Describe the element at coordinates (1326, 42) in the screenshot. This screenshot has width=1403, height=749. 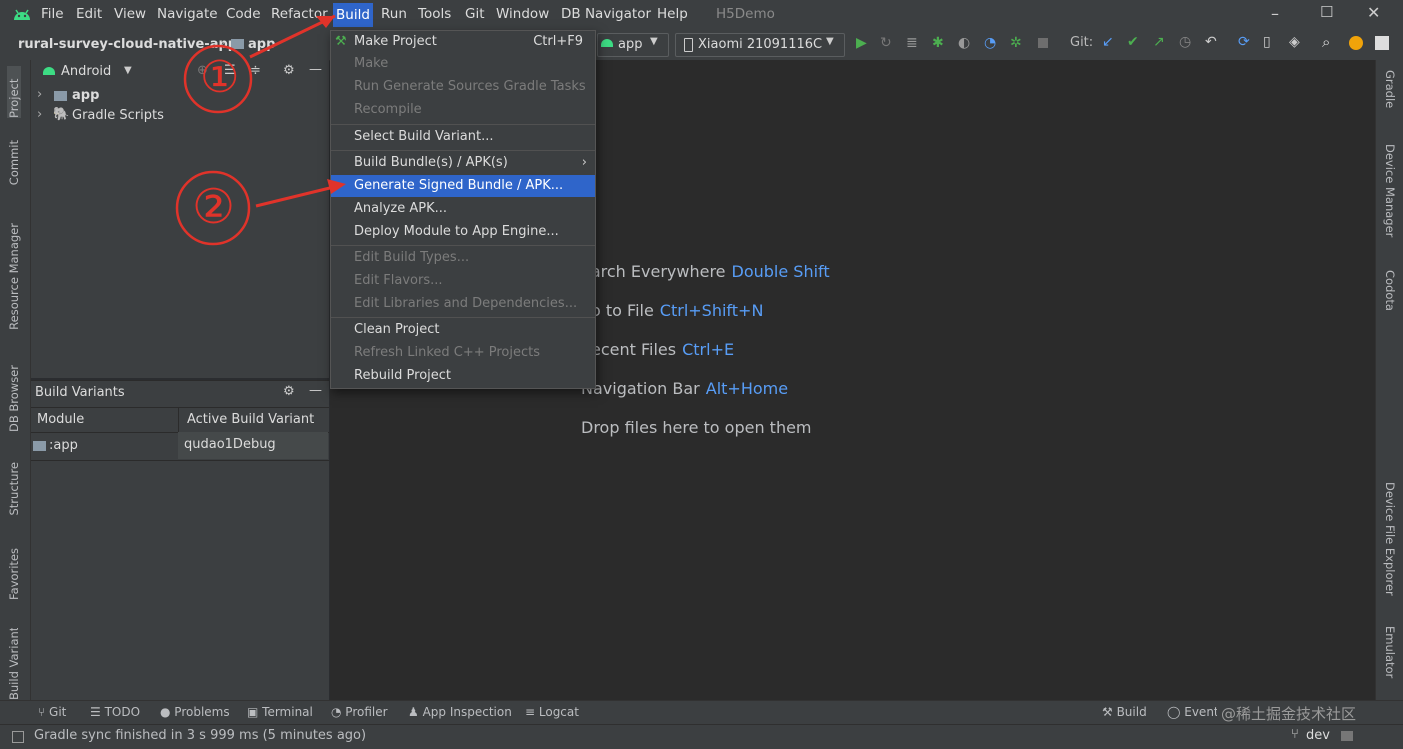
I see `search-icon: ⌕` at that location.